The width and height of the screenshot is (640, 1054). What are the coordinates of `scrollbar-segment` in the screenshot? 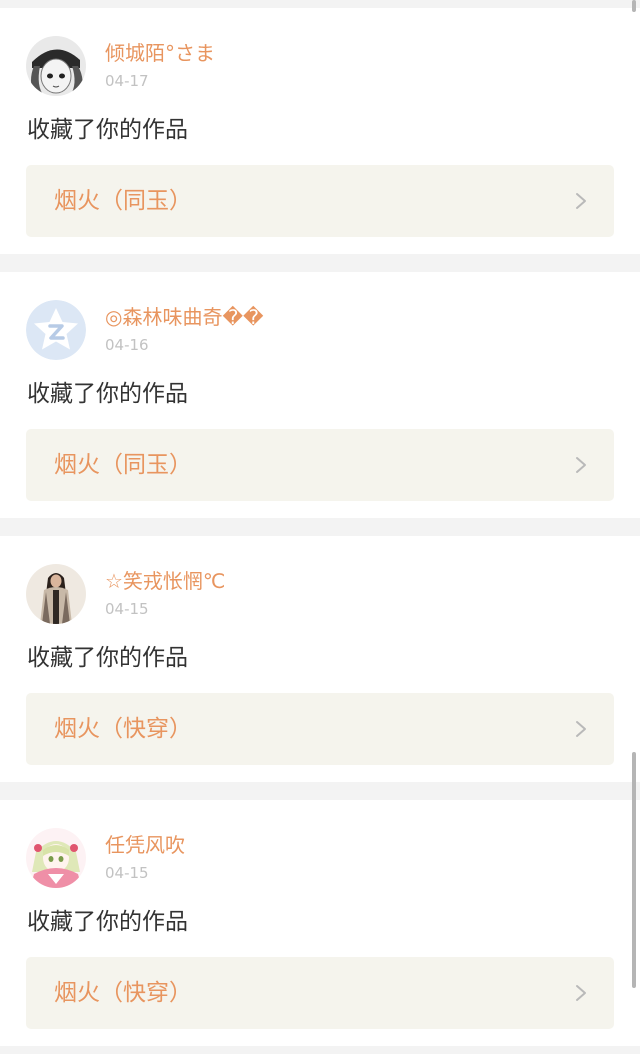 It's located at (634, 6).